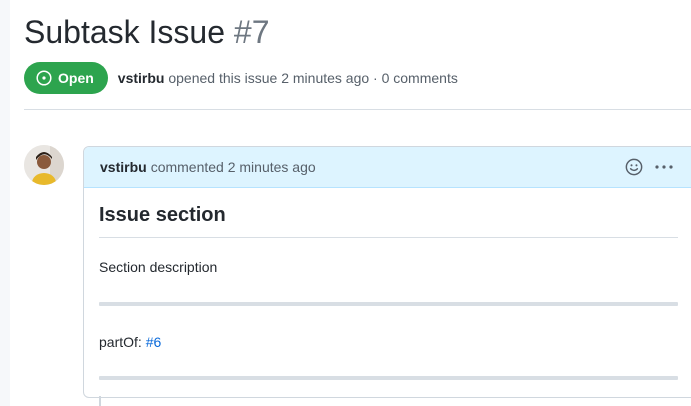  Describe the element at coordinates (357, 109) in the screenshot. I see `header-divider` at that location.